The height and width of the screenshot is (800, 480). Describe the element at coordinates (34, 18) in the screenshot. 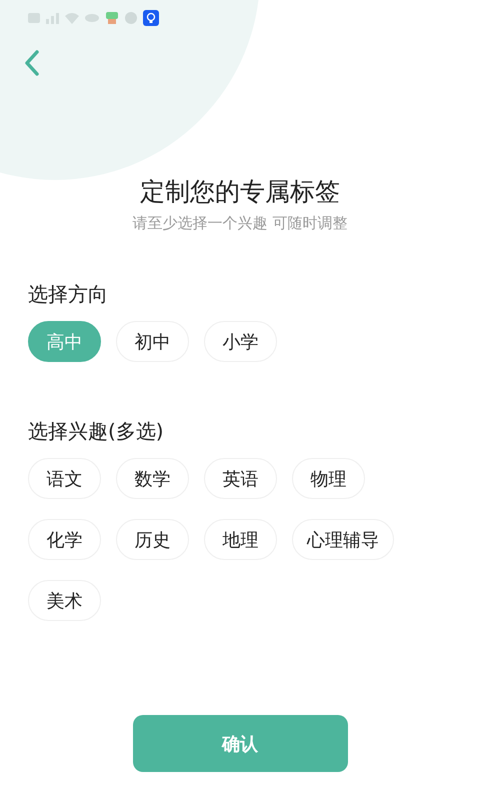

I see `notification-icon` at that location.